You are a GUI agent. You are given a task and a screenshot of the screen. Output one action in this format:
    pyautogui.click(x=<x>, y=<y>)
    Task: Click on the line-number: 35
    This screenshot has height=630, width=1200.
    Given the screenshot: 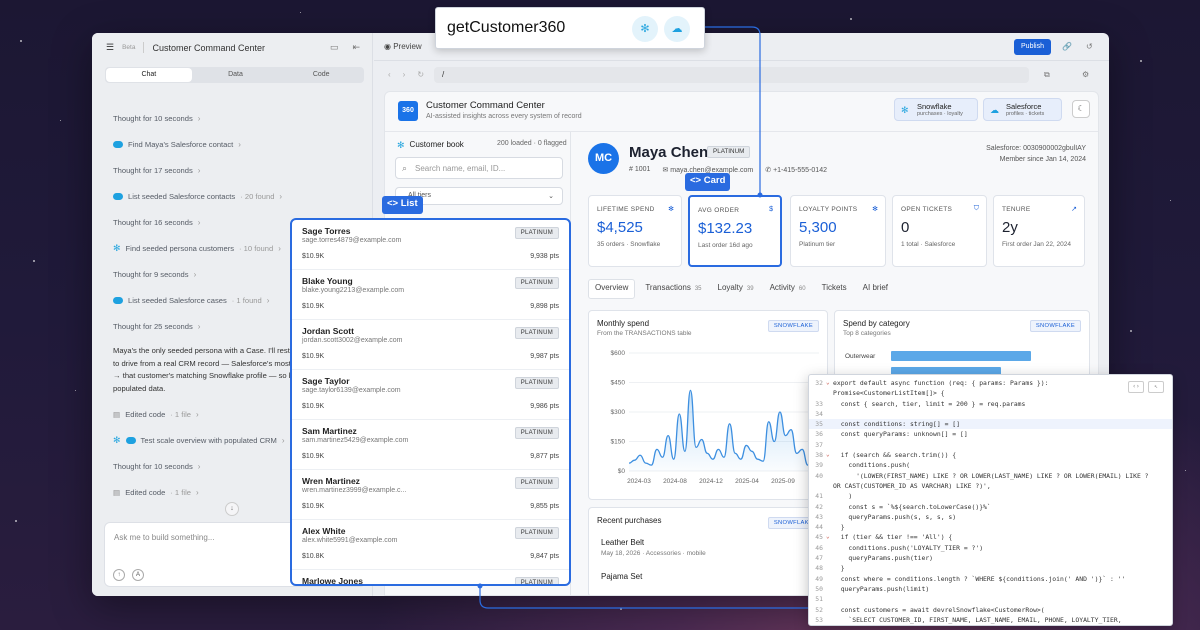 What is the action you would take?
    pyautogui.click(x=819, y=424)
    